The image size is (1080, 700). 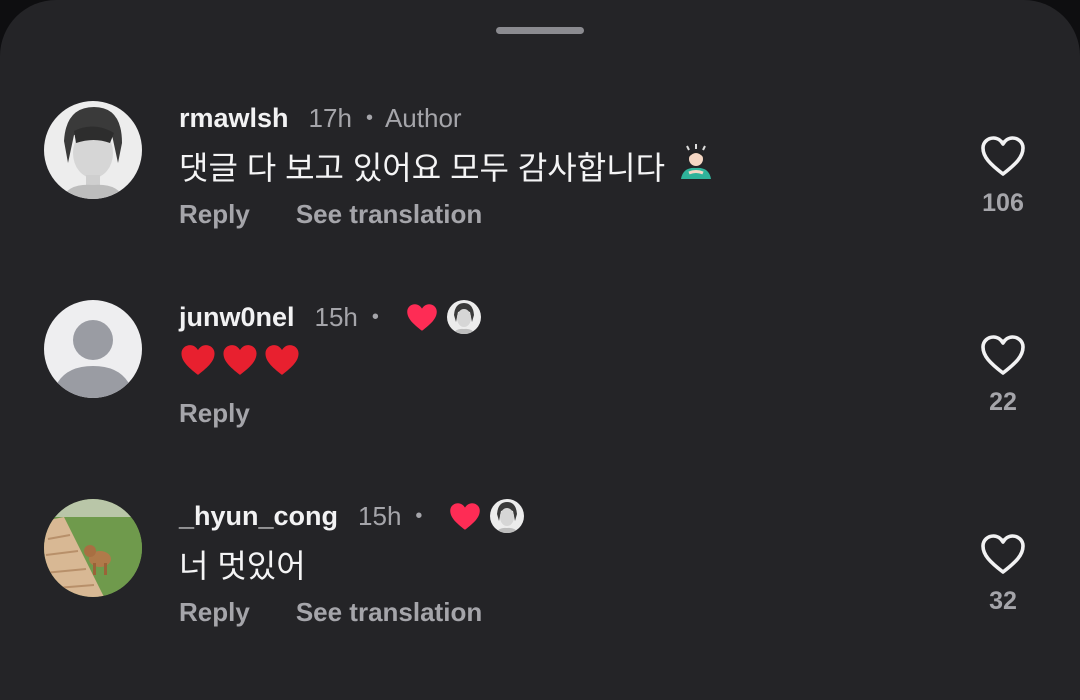 What do you see at coordinates (1003, 402) in the screenshot?
I see `like-count: 22` at bounding box center [1003, 402].